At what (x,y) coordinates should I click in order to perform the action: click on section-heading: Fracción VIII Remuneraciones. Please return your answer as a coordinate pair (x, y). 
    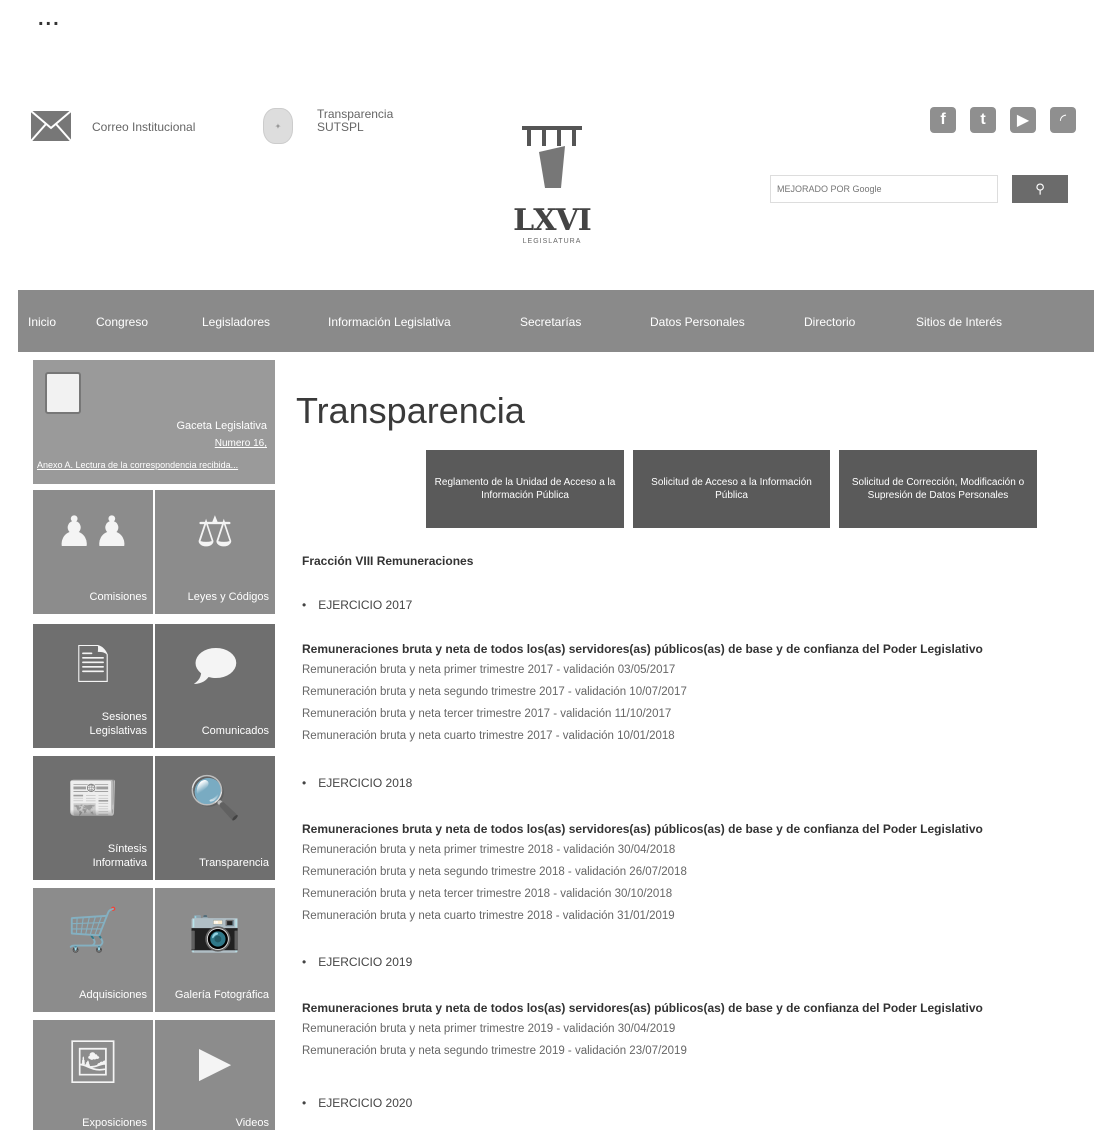
    Looking at the image, I should click on (388, 561).